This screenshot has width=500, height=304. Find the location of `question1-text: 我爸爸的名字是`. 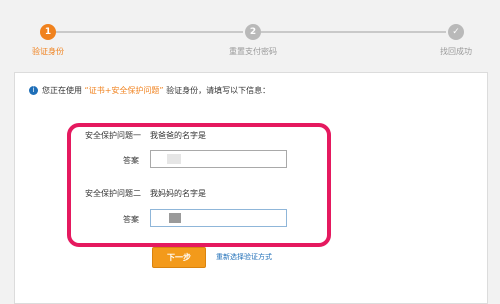

question1-text: 我爸爸的名字是 is located at coordinates (178, 135).